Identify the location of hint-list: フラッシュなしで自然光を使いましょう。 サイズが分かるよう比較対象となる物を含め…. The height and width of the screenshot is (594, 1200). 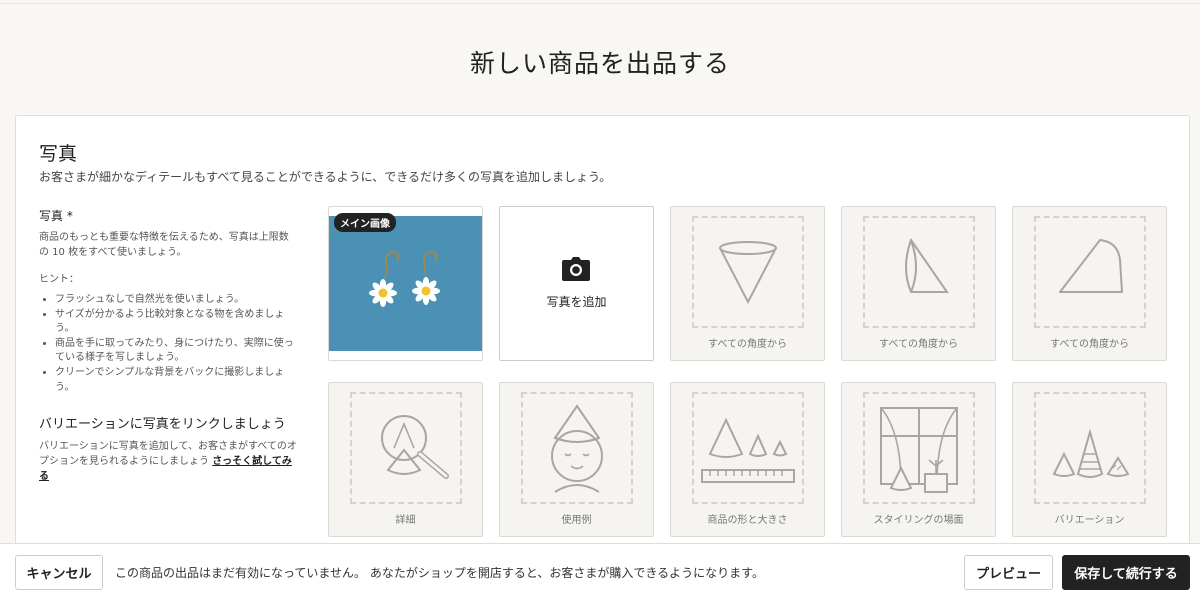
(168, 344).